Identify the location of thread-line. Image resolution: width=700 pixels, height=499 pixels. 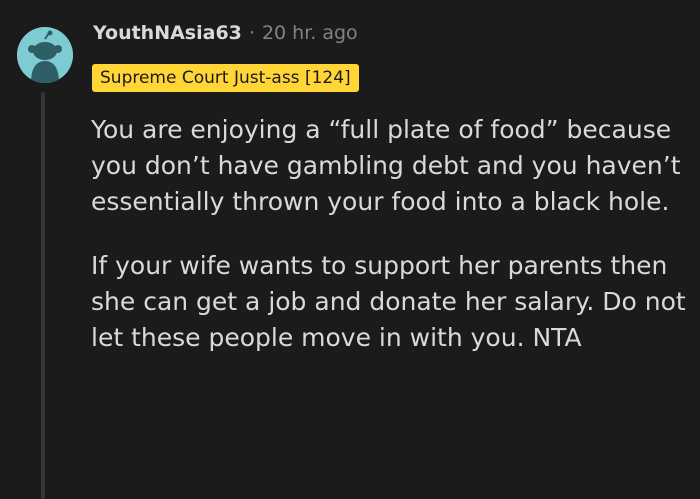
(43, 295).